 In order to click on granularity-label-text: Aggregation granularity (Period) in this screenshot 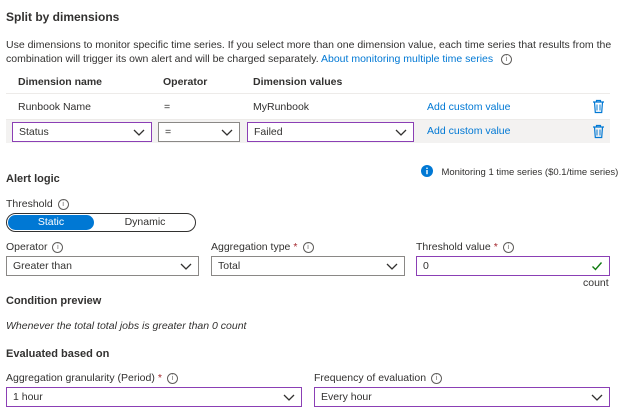, I will do `click(80, 378)`.